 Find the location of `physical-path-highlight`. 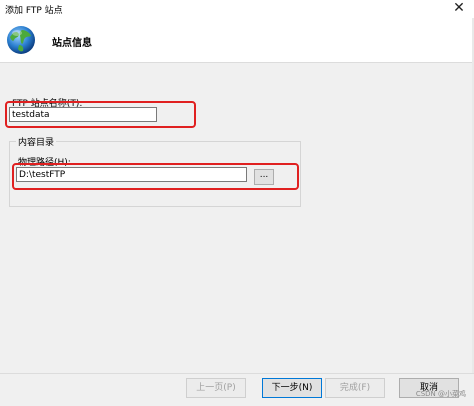

physical-path-highlight is located at coordinates (155, 176).